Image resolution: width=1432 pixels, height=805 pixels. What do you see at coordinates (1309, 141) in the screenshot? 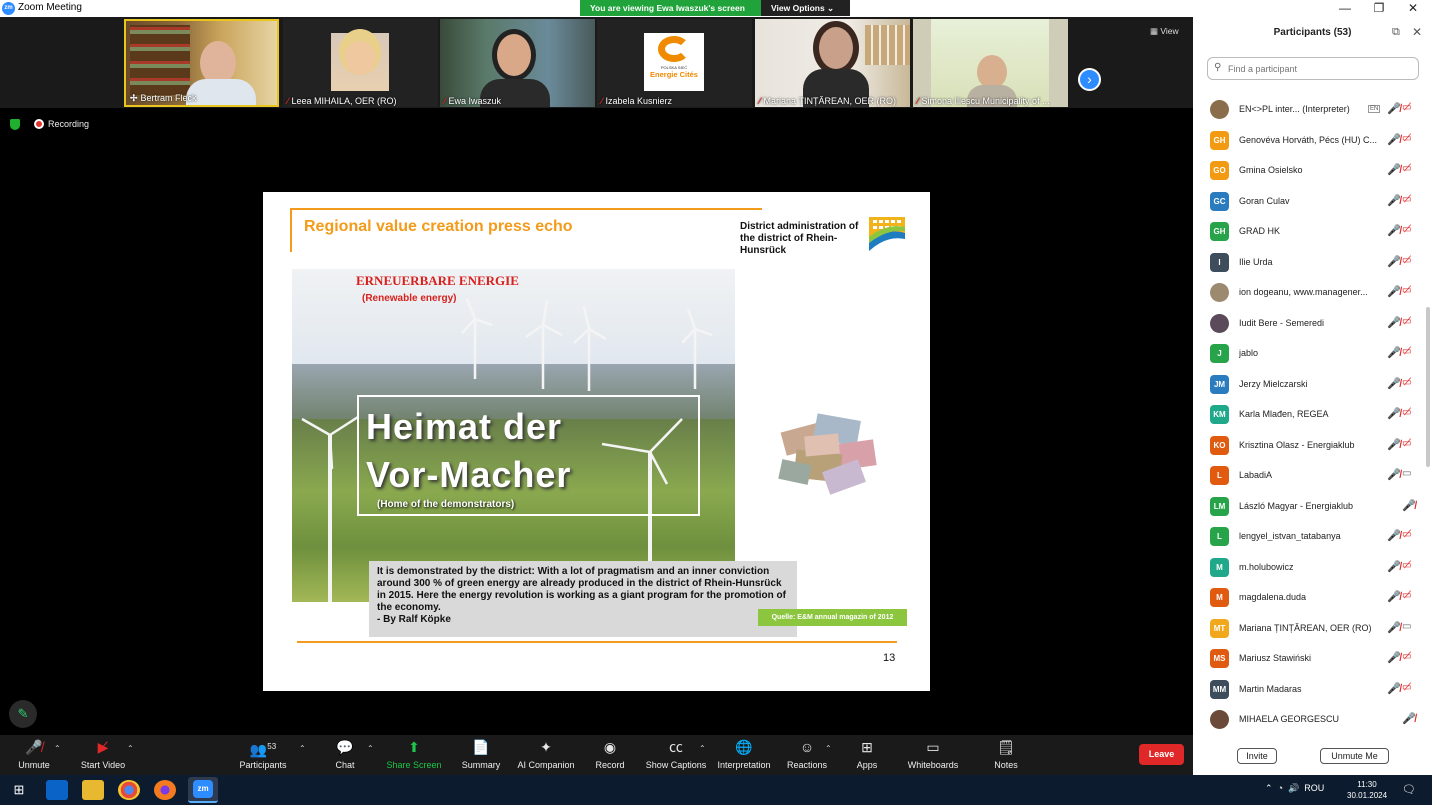
I see `participant-row: GH Genovéva Horváth, Pécs (HU) C... 🎤̸ ▭̸` at bounding box center [1309, 141].